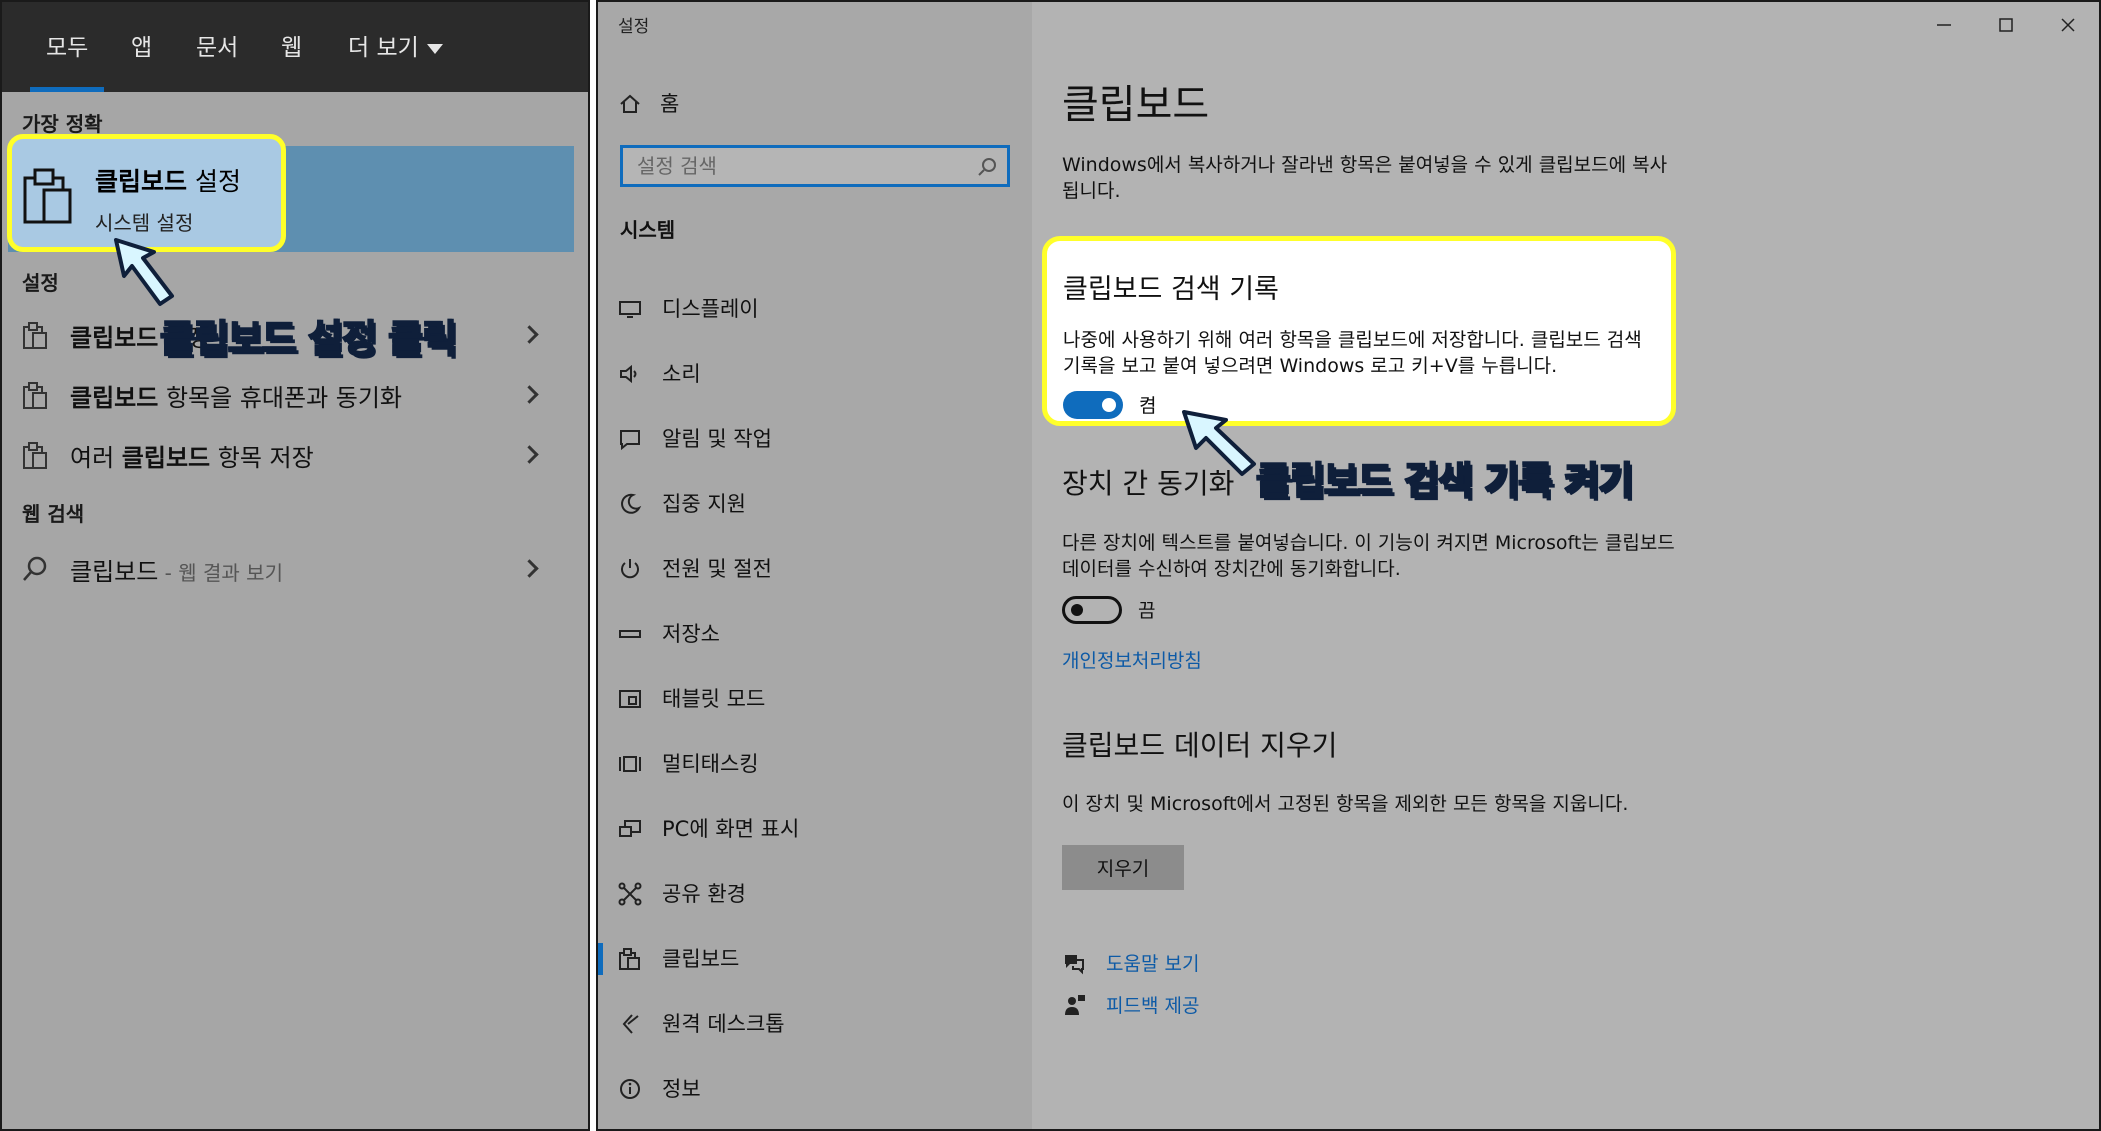 Image resolution: width=2101 pixels, height=1131 pixels. Describe the element at coordinates (815, 633) in the screenshot. I see `nav-item-storage: 저장소` at that location.